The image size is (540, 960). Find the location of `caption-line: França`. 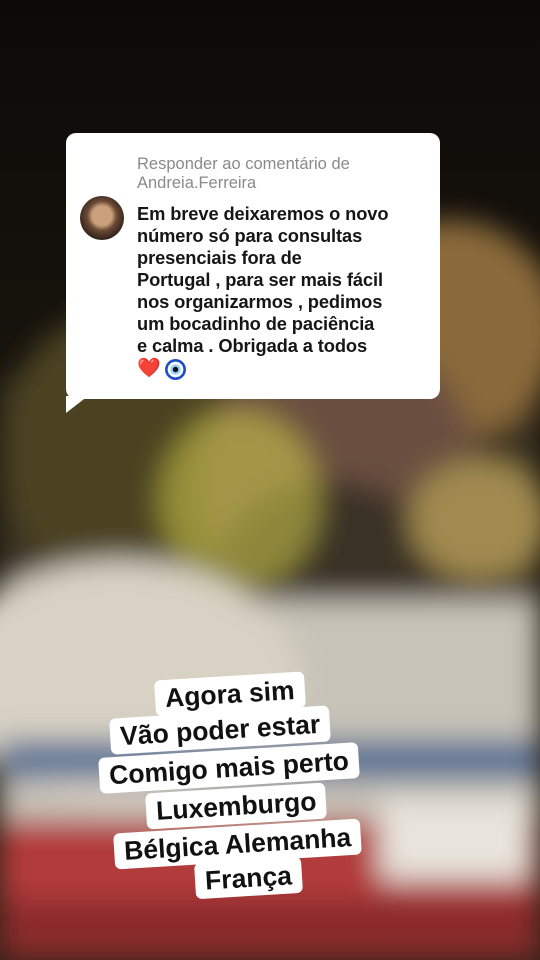

caption-line: França is located at coordinates (248, 878).